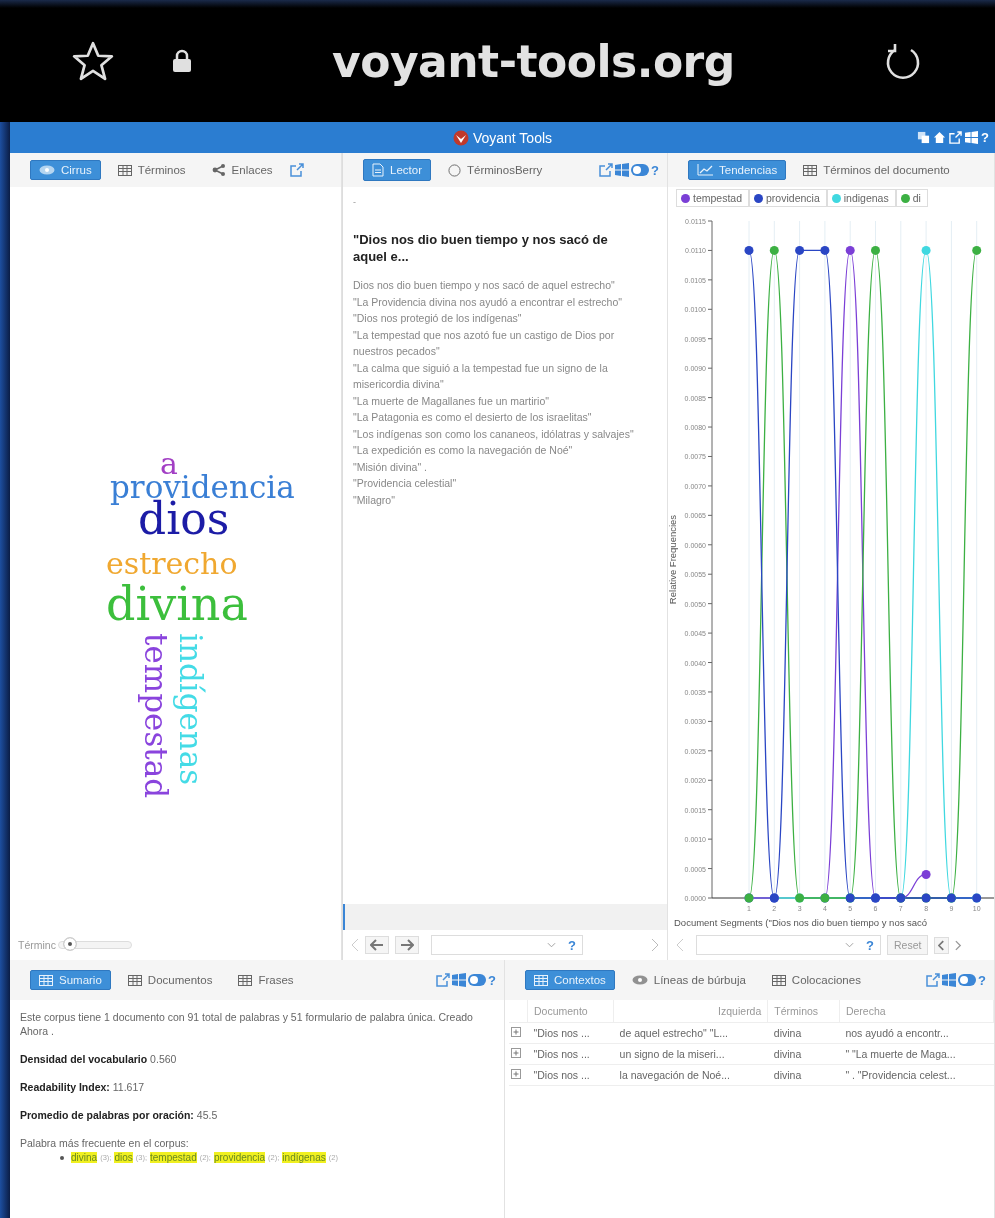 The height and width of the screenshot is (1218, 995). Describe the element at coordinates (481, 376) in the screenshot. I see `text-line: "La calma que siguió a la tempestad fue un signo de la misericordia divina"` at that location.